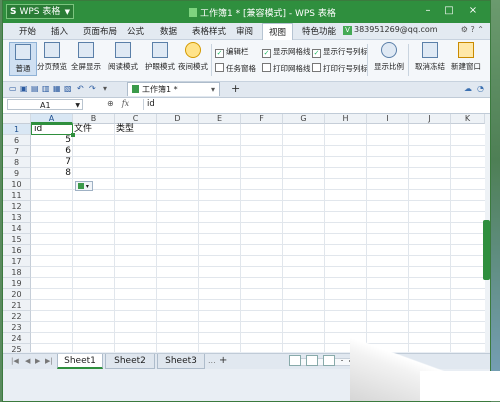 Image resolution: width=500 pixels, height=402 pixels. What do you see at coordinates (37, 361) in the screenshot?
I see `next-sheet-icon: ▶` at bounding box center [37, 361].